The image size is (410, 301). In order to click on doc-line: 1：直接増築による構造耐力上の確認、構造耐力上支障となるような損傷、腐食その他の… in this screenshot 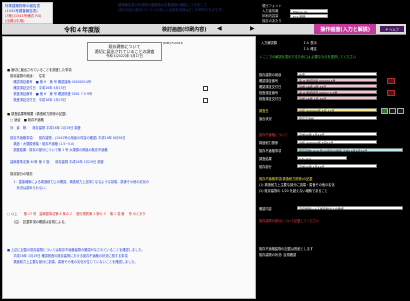, I will do `click(78, 182)`.